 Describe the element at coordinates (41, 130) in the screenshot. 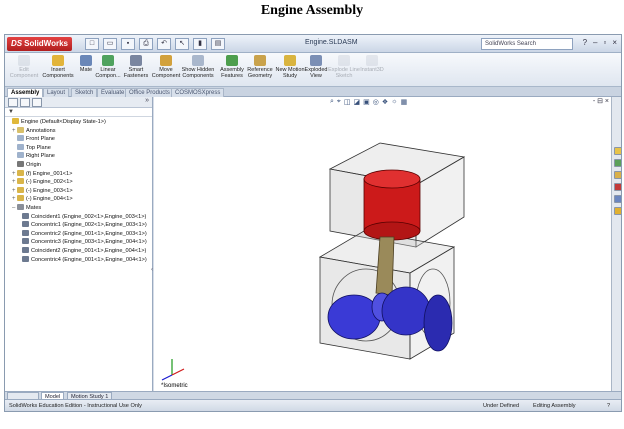

I see `tree-item-label: Annotations` at that location.